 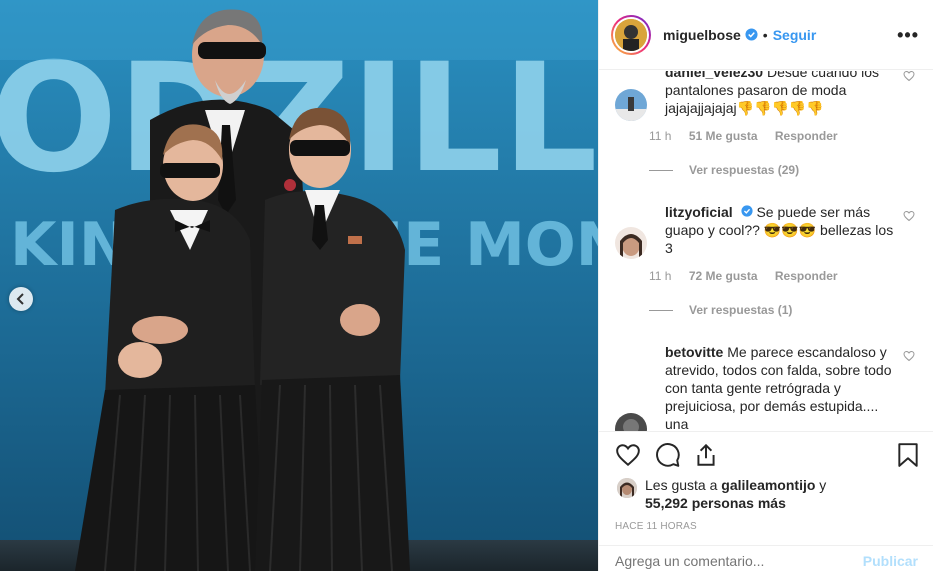 What do you see at coordinates (681, 485) in the screenshot?
I see `likes-prefix: Les gusta a` at bounding box center [681, 485].